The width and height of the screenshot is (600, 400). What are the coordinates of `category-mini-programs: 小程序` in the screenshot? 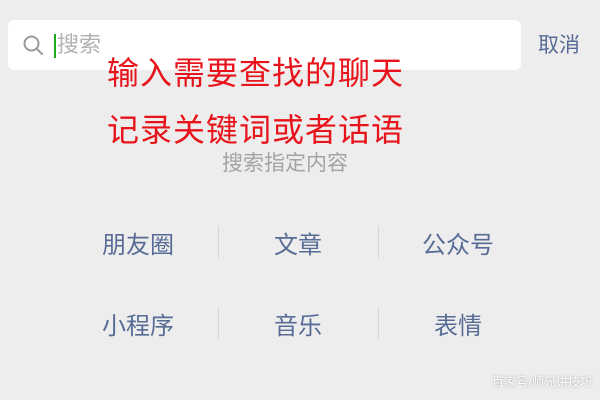 It's located at (138, 323).